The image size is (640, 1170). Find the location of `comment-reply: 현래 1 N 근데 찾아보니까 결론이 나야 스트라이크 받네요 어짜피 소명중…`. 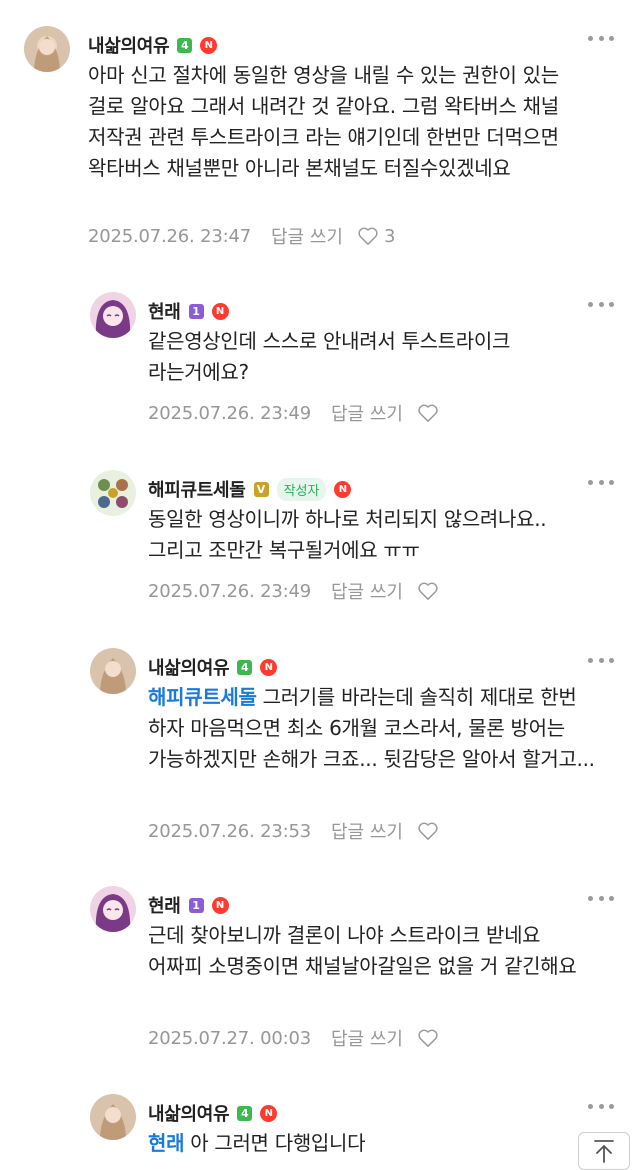

comment-reply: 현래 1 N 근데 찾아보니까 결론이 나야 스트라이크 받네요 어짜피 소명중… is located at coordinates (320, 971).